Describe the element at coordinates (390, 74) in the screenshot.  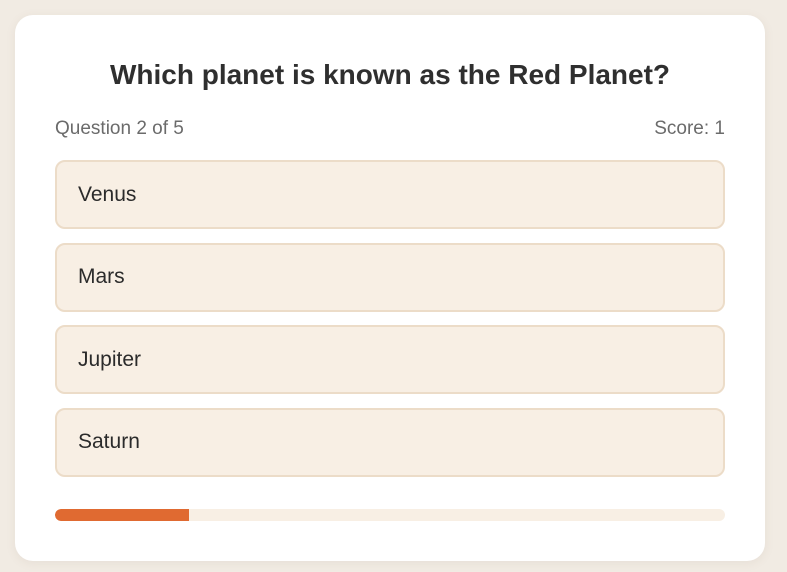
I see `question-title: Which planet is known as the Red Planet?` at that location.